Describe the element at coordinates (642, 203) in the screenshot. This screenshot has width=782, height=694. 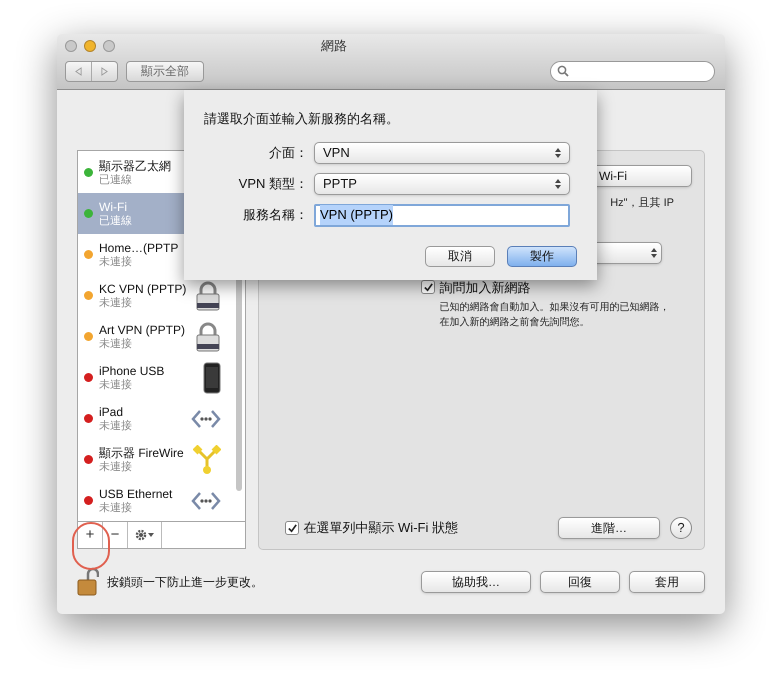
I see `status-text-fragment: Hz"，且其 IP` at that location.